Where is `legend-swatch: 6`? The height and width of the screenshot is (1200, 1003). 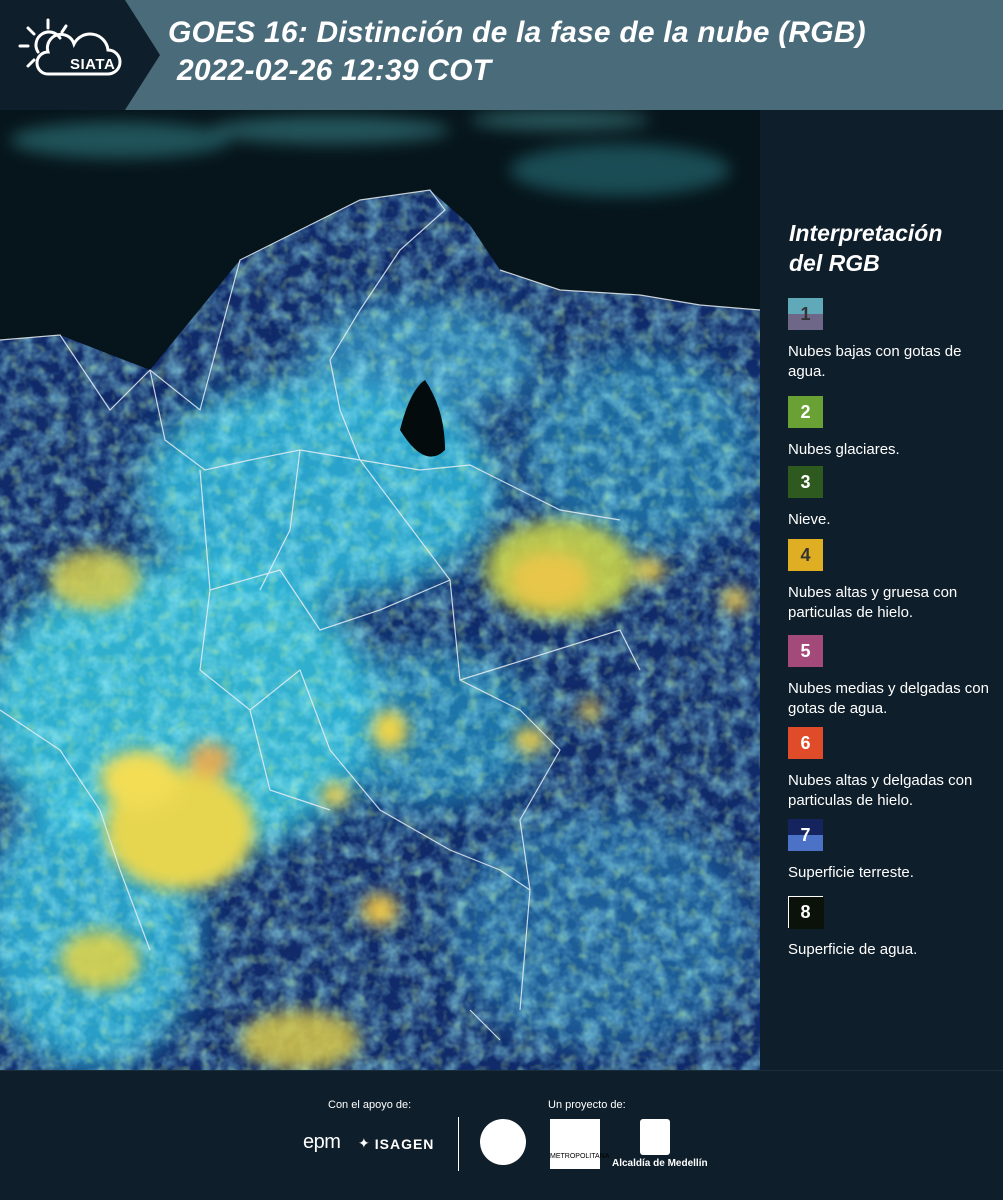 legend-swatch: 6 is located at coordinates (805, 743).